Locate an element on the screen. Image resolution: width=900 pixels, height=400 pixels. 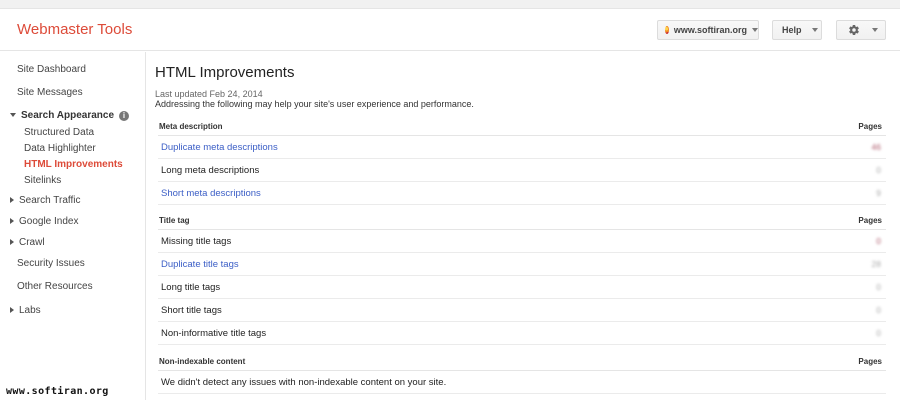
sidebar-item-google-index: Google Index is located at coordinates (44, 221).